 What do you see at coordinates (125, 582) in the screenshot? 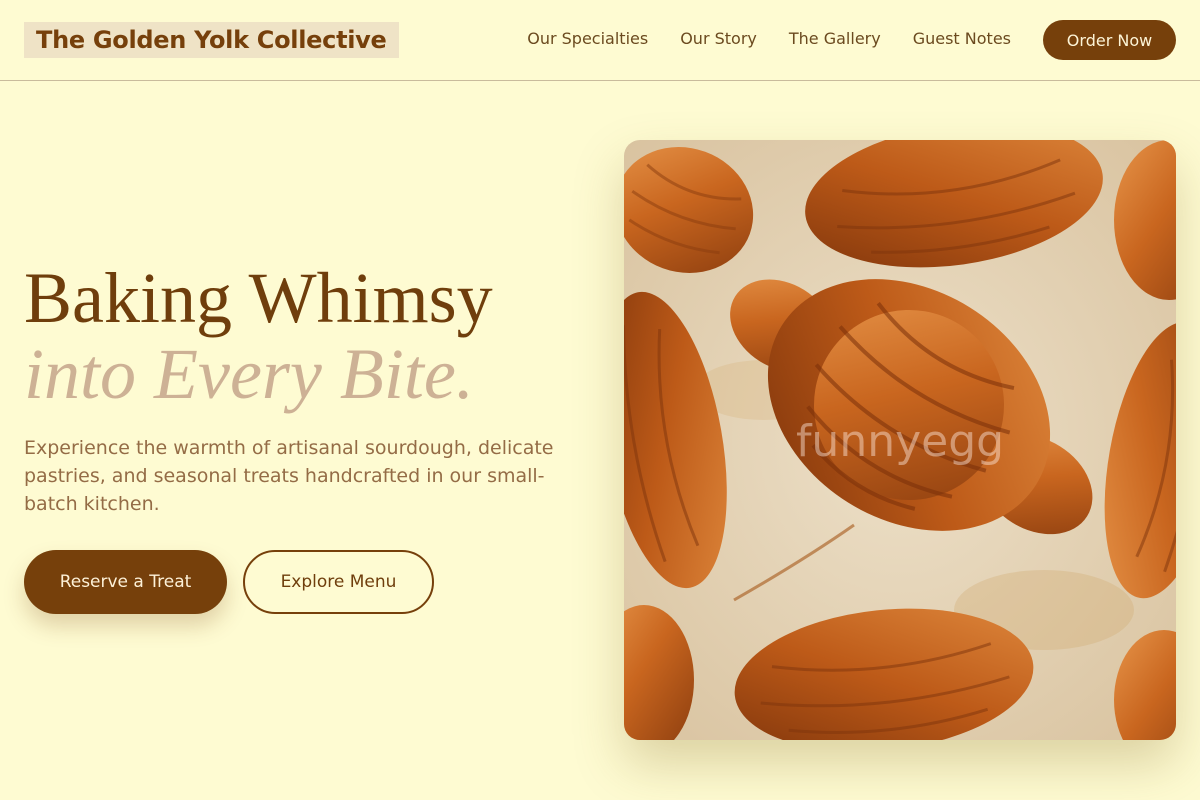
I see `reserve-treat-button: Reserve a Treat` at bounding box center [125, 582].